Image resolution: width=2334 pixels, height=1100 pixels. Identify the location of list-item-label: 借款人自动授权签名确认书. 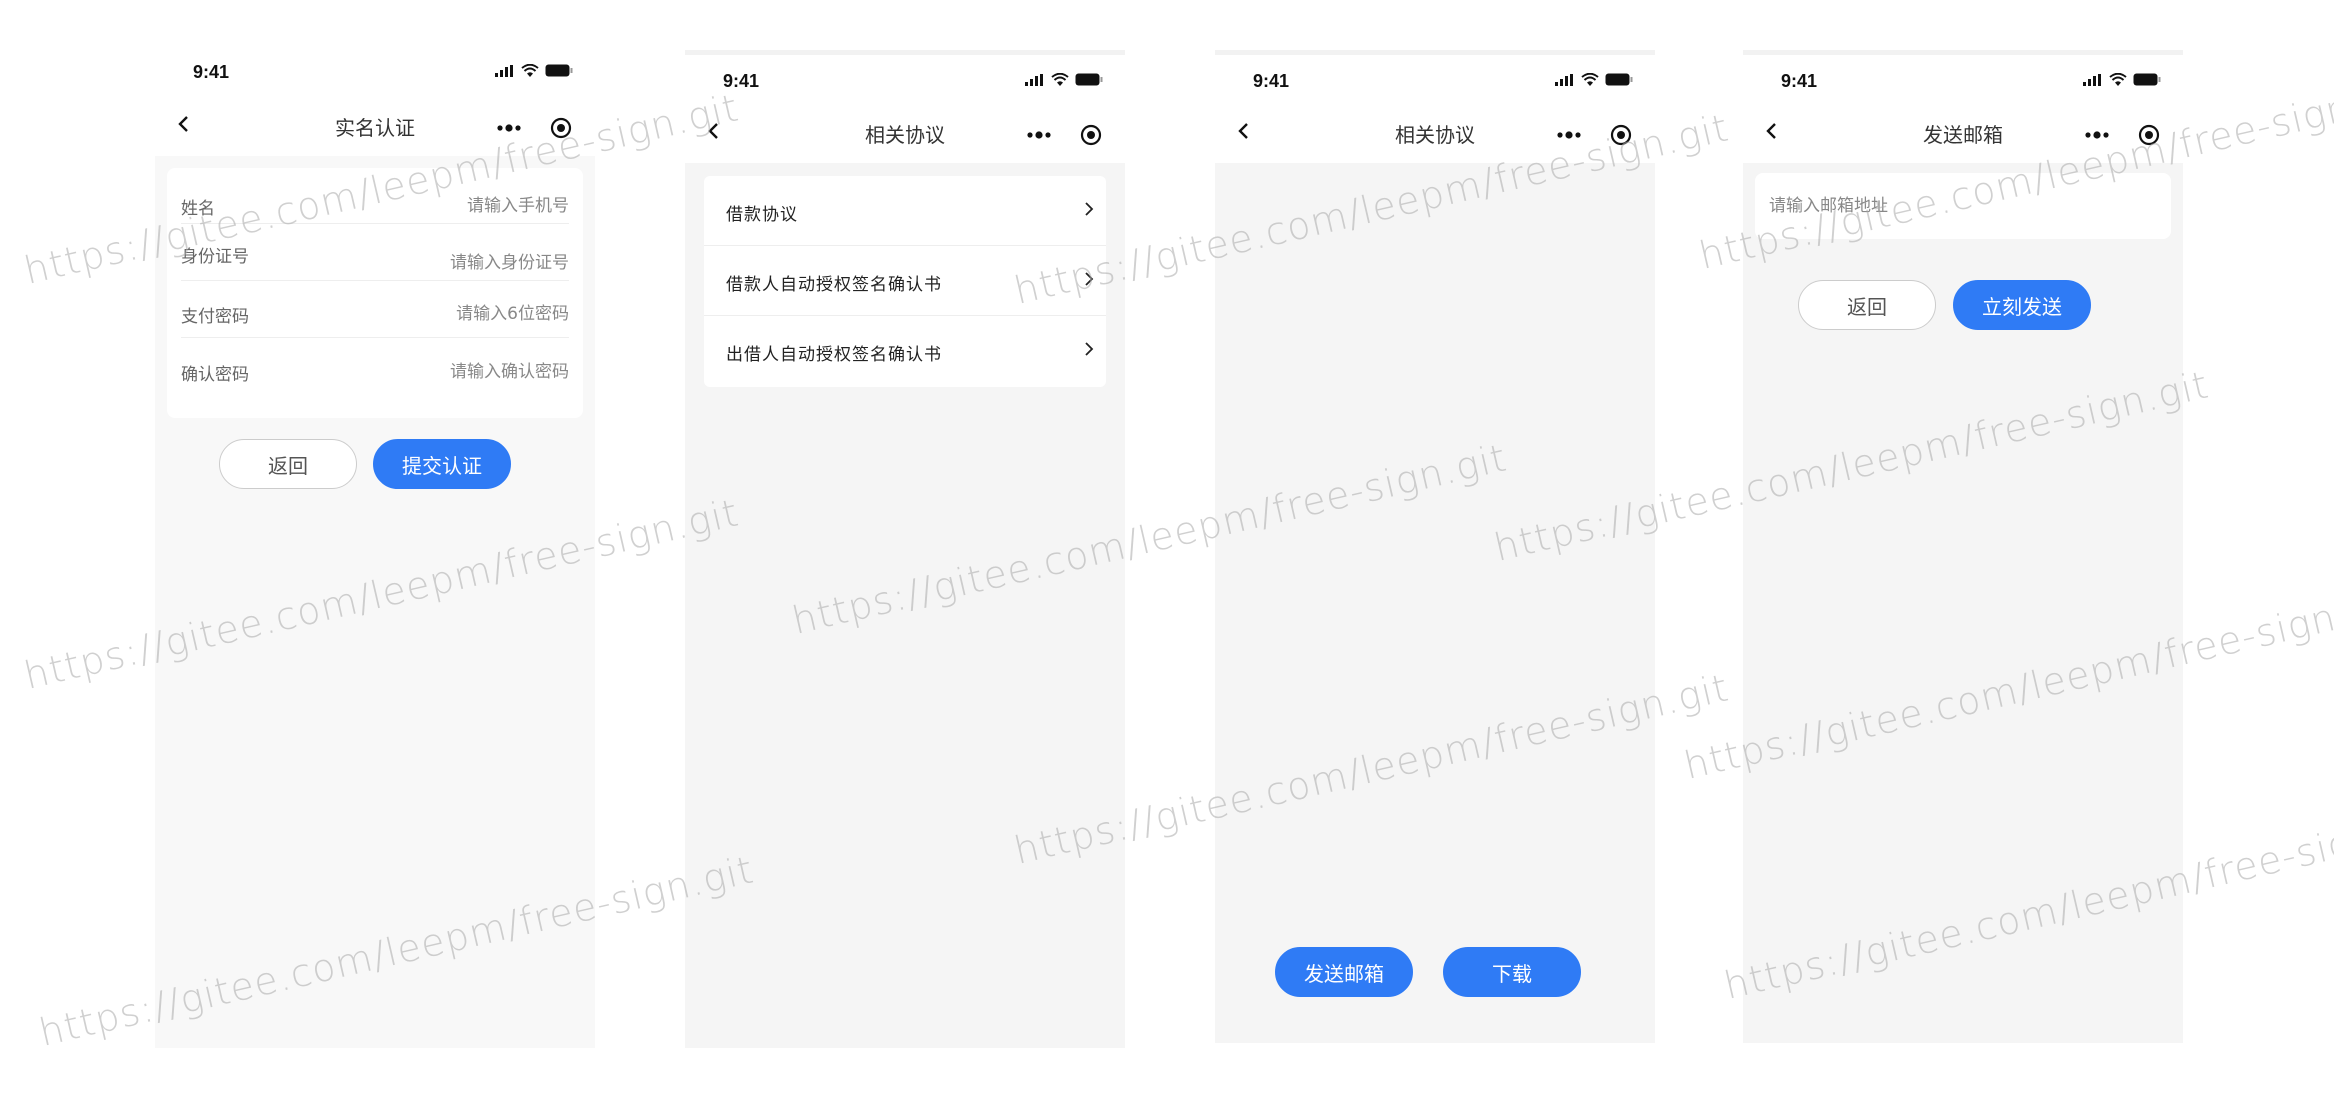
(834, 285).